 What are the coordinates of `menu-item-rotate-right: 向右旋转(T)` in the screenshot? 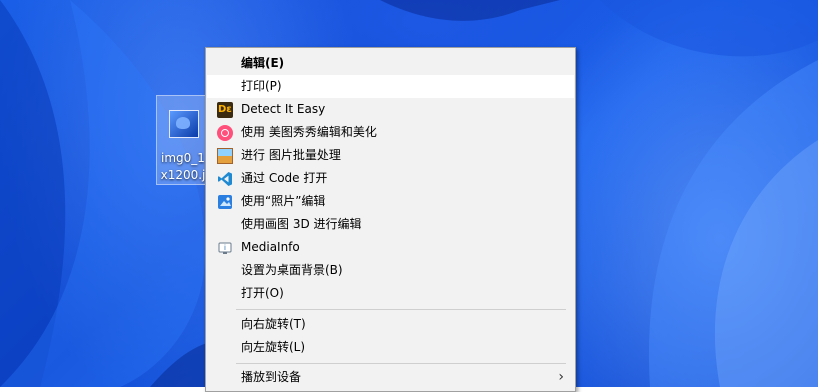 It's located at (390, 324).